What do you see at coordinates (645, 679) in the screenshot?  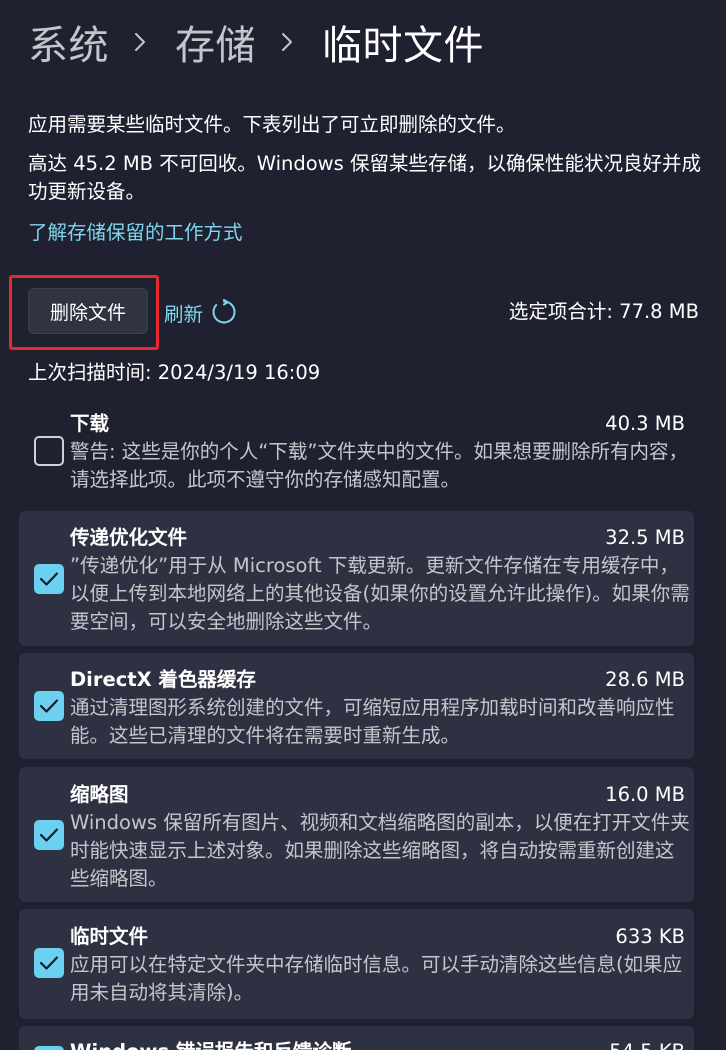 I see `item-size: 28.6 MB` at bounding box center [645, 679].